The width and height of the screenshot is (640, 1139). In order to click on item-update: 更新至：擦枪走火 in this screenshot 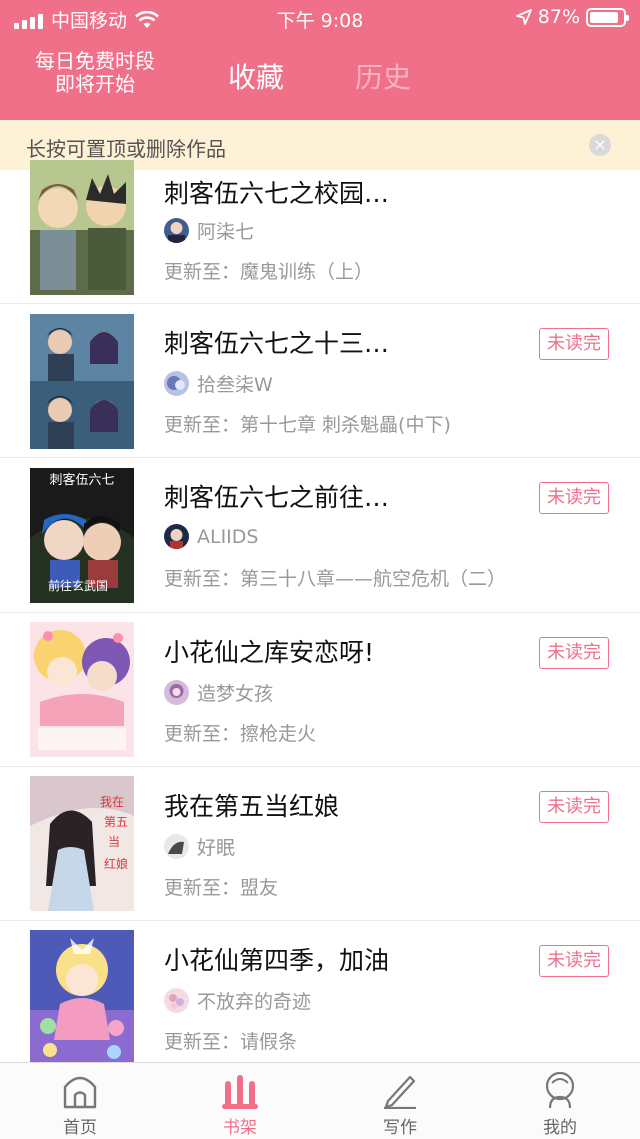, I will do `click(240, 734)`.